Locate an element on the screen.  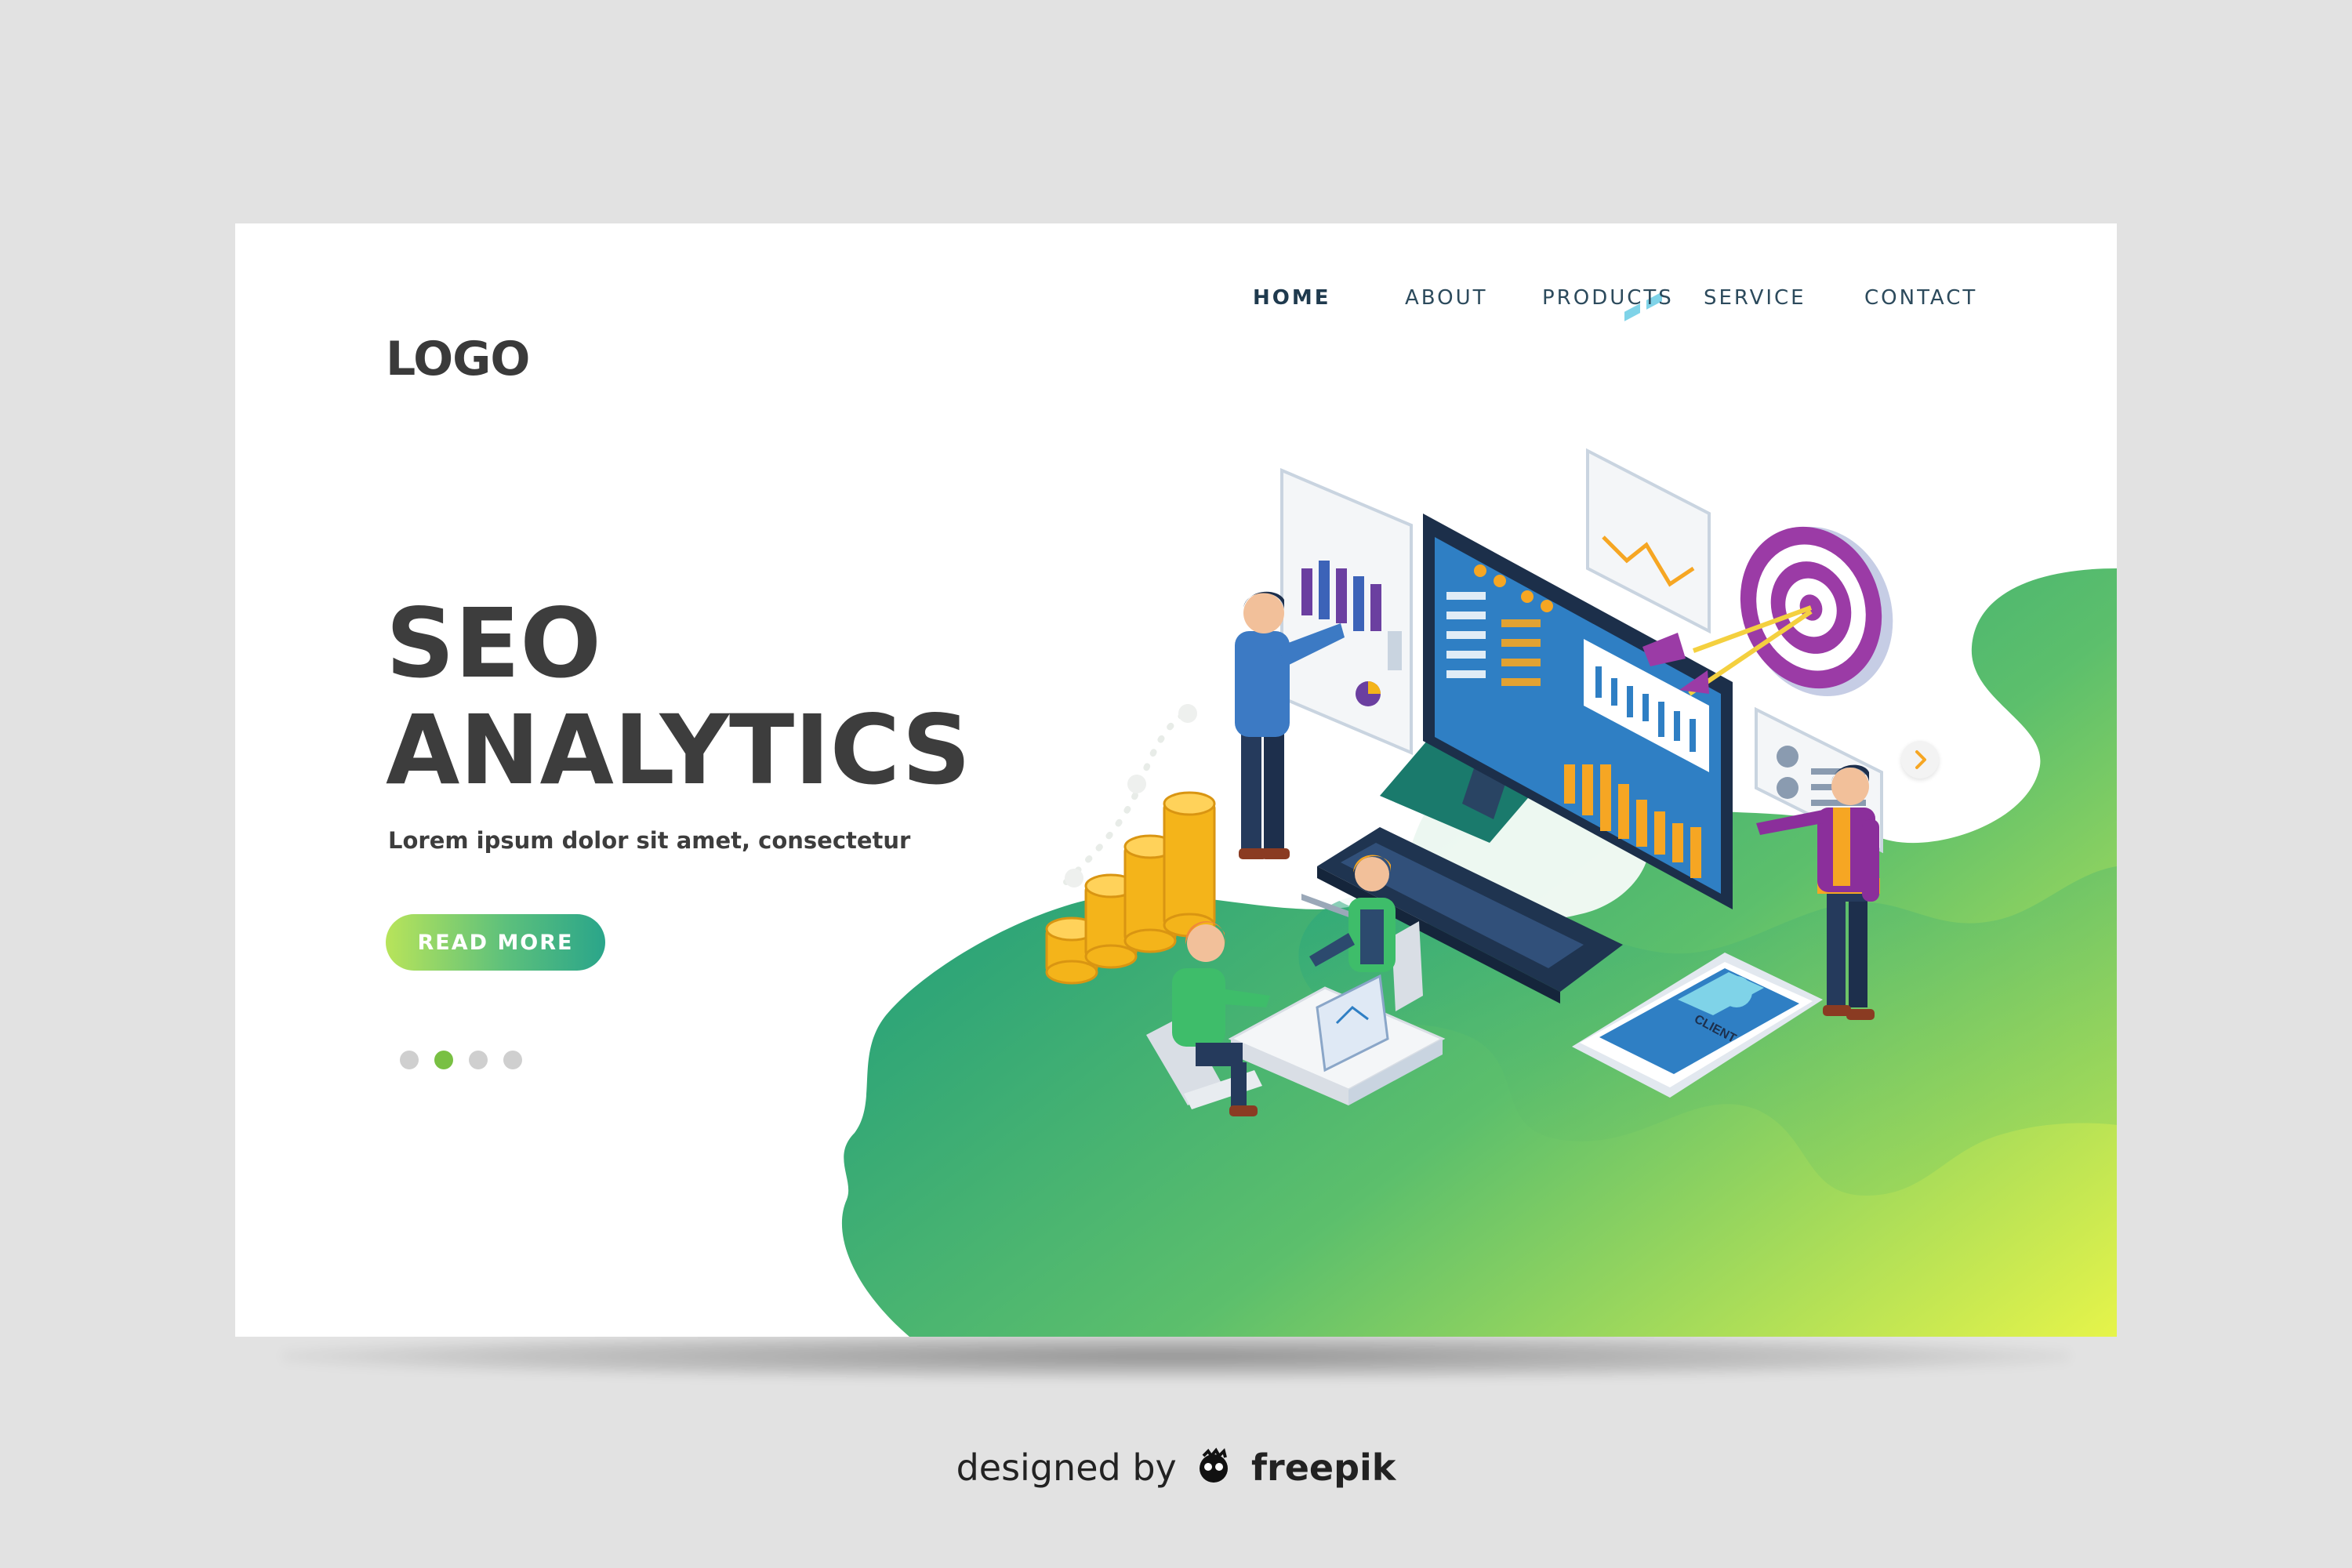
logo: LOGO is located at coordinates (458, 359).